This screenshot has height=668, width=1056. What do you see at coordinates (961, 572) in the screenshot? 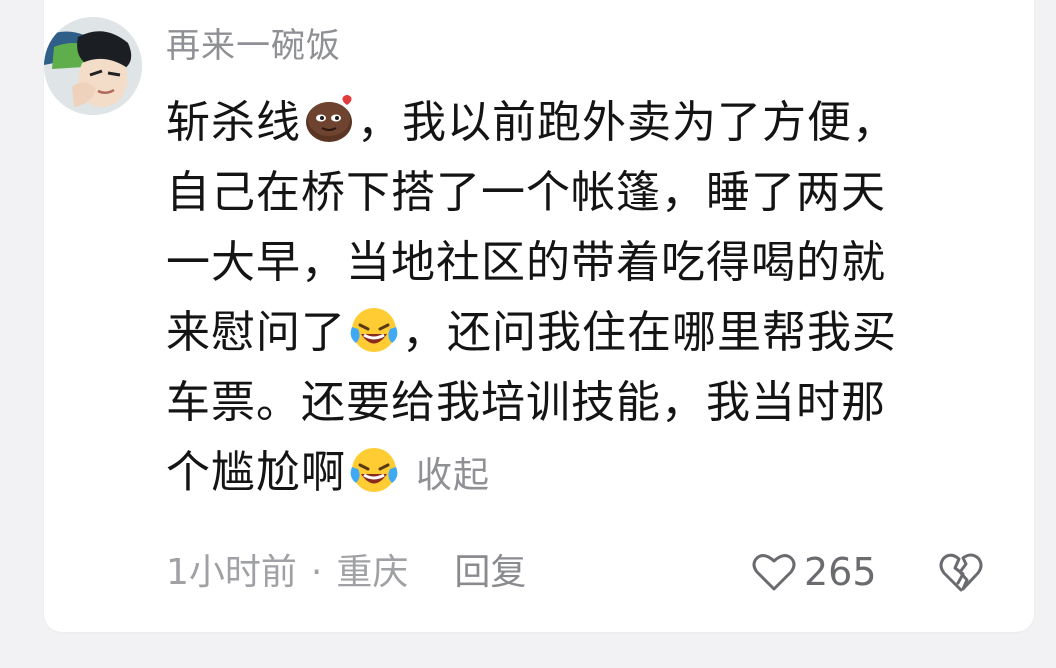
I see `broken-heart-icon` at bounding box center [961, 572].